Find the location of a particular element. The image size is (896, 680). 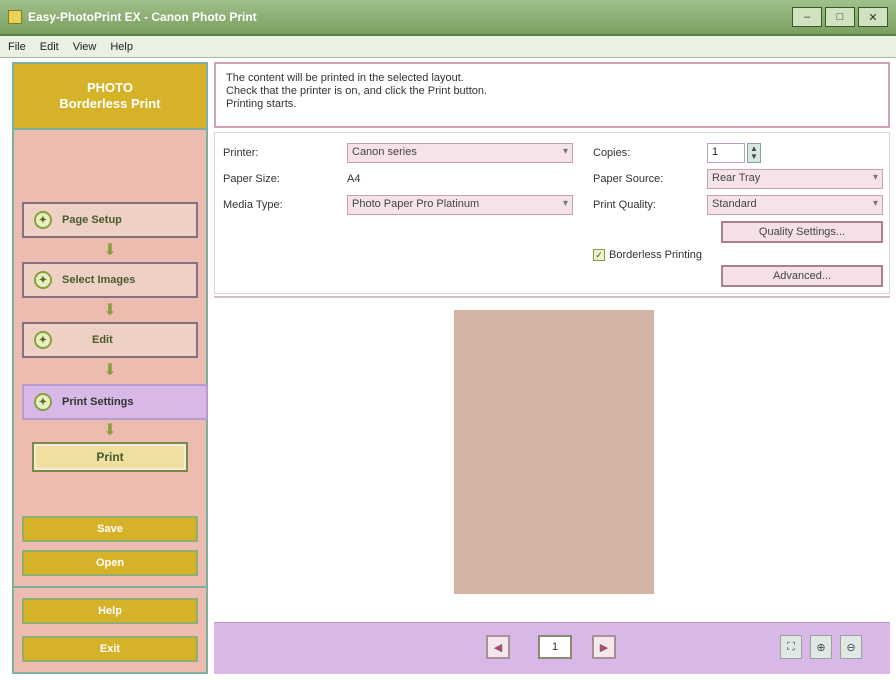

step-select-images: ✦ Select Images is located at coordinates (110, 280).